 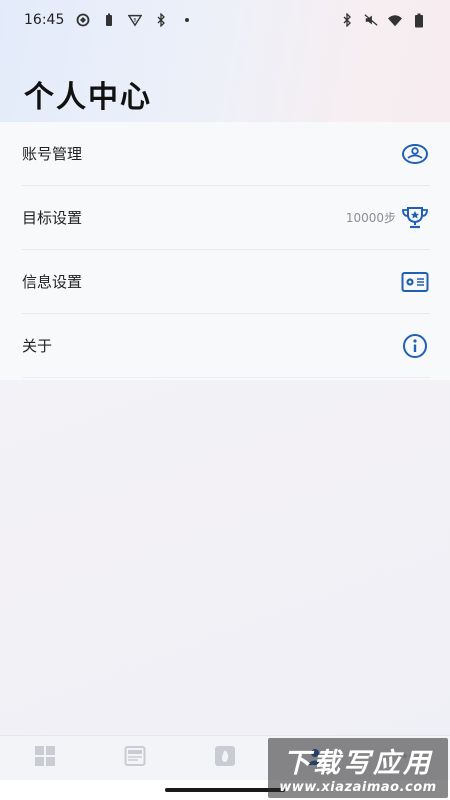 What do you see at coordinates (419, 20) in the screenshot?
I see `battery-icon` at bounding box center [419, 20].